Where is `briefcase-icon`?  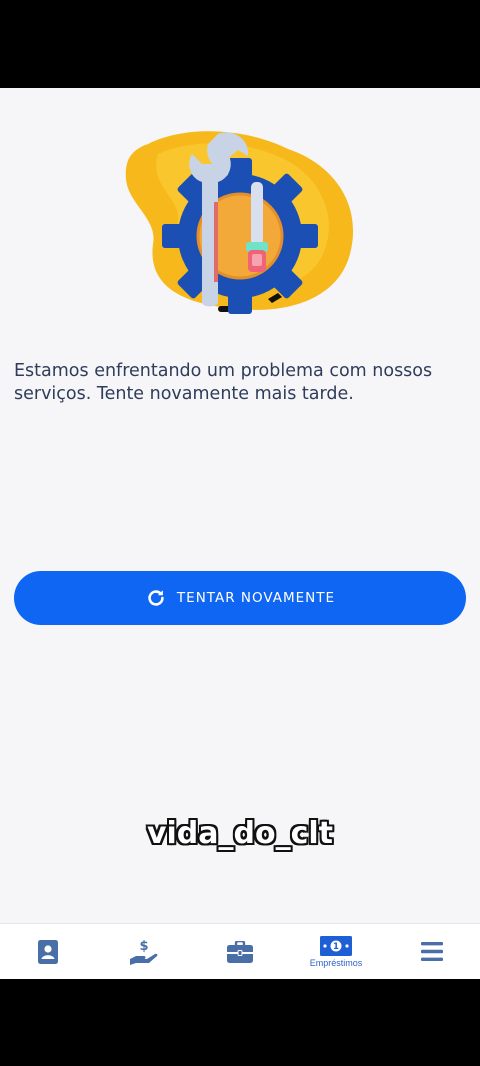
briefcase-icon is located at coordinates (240, 951).